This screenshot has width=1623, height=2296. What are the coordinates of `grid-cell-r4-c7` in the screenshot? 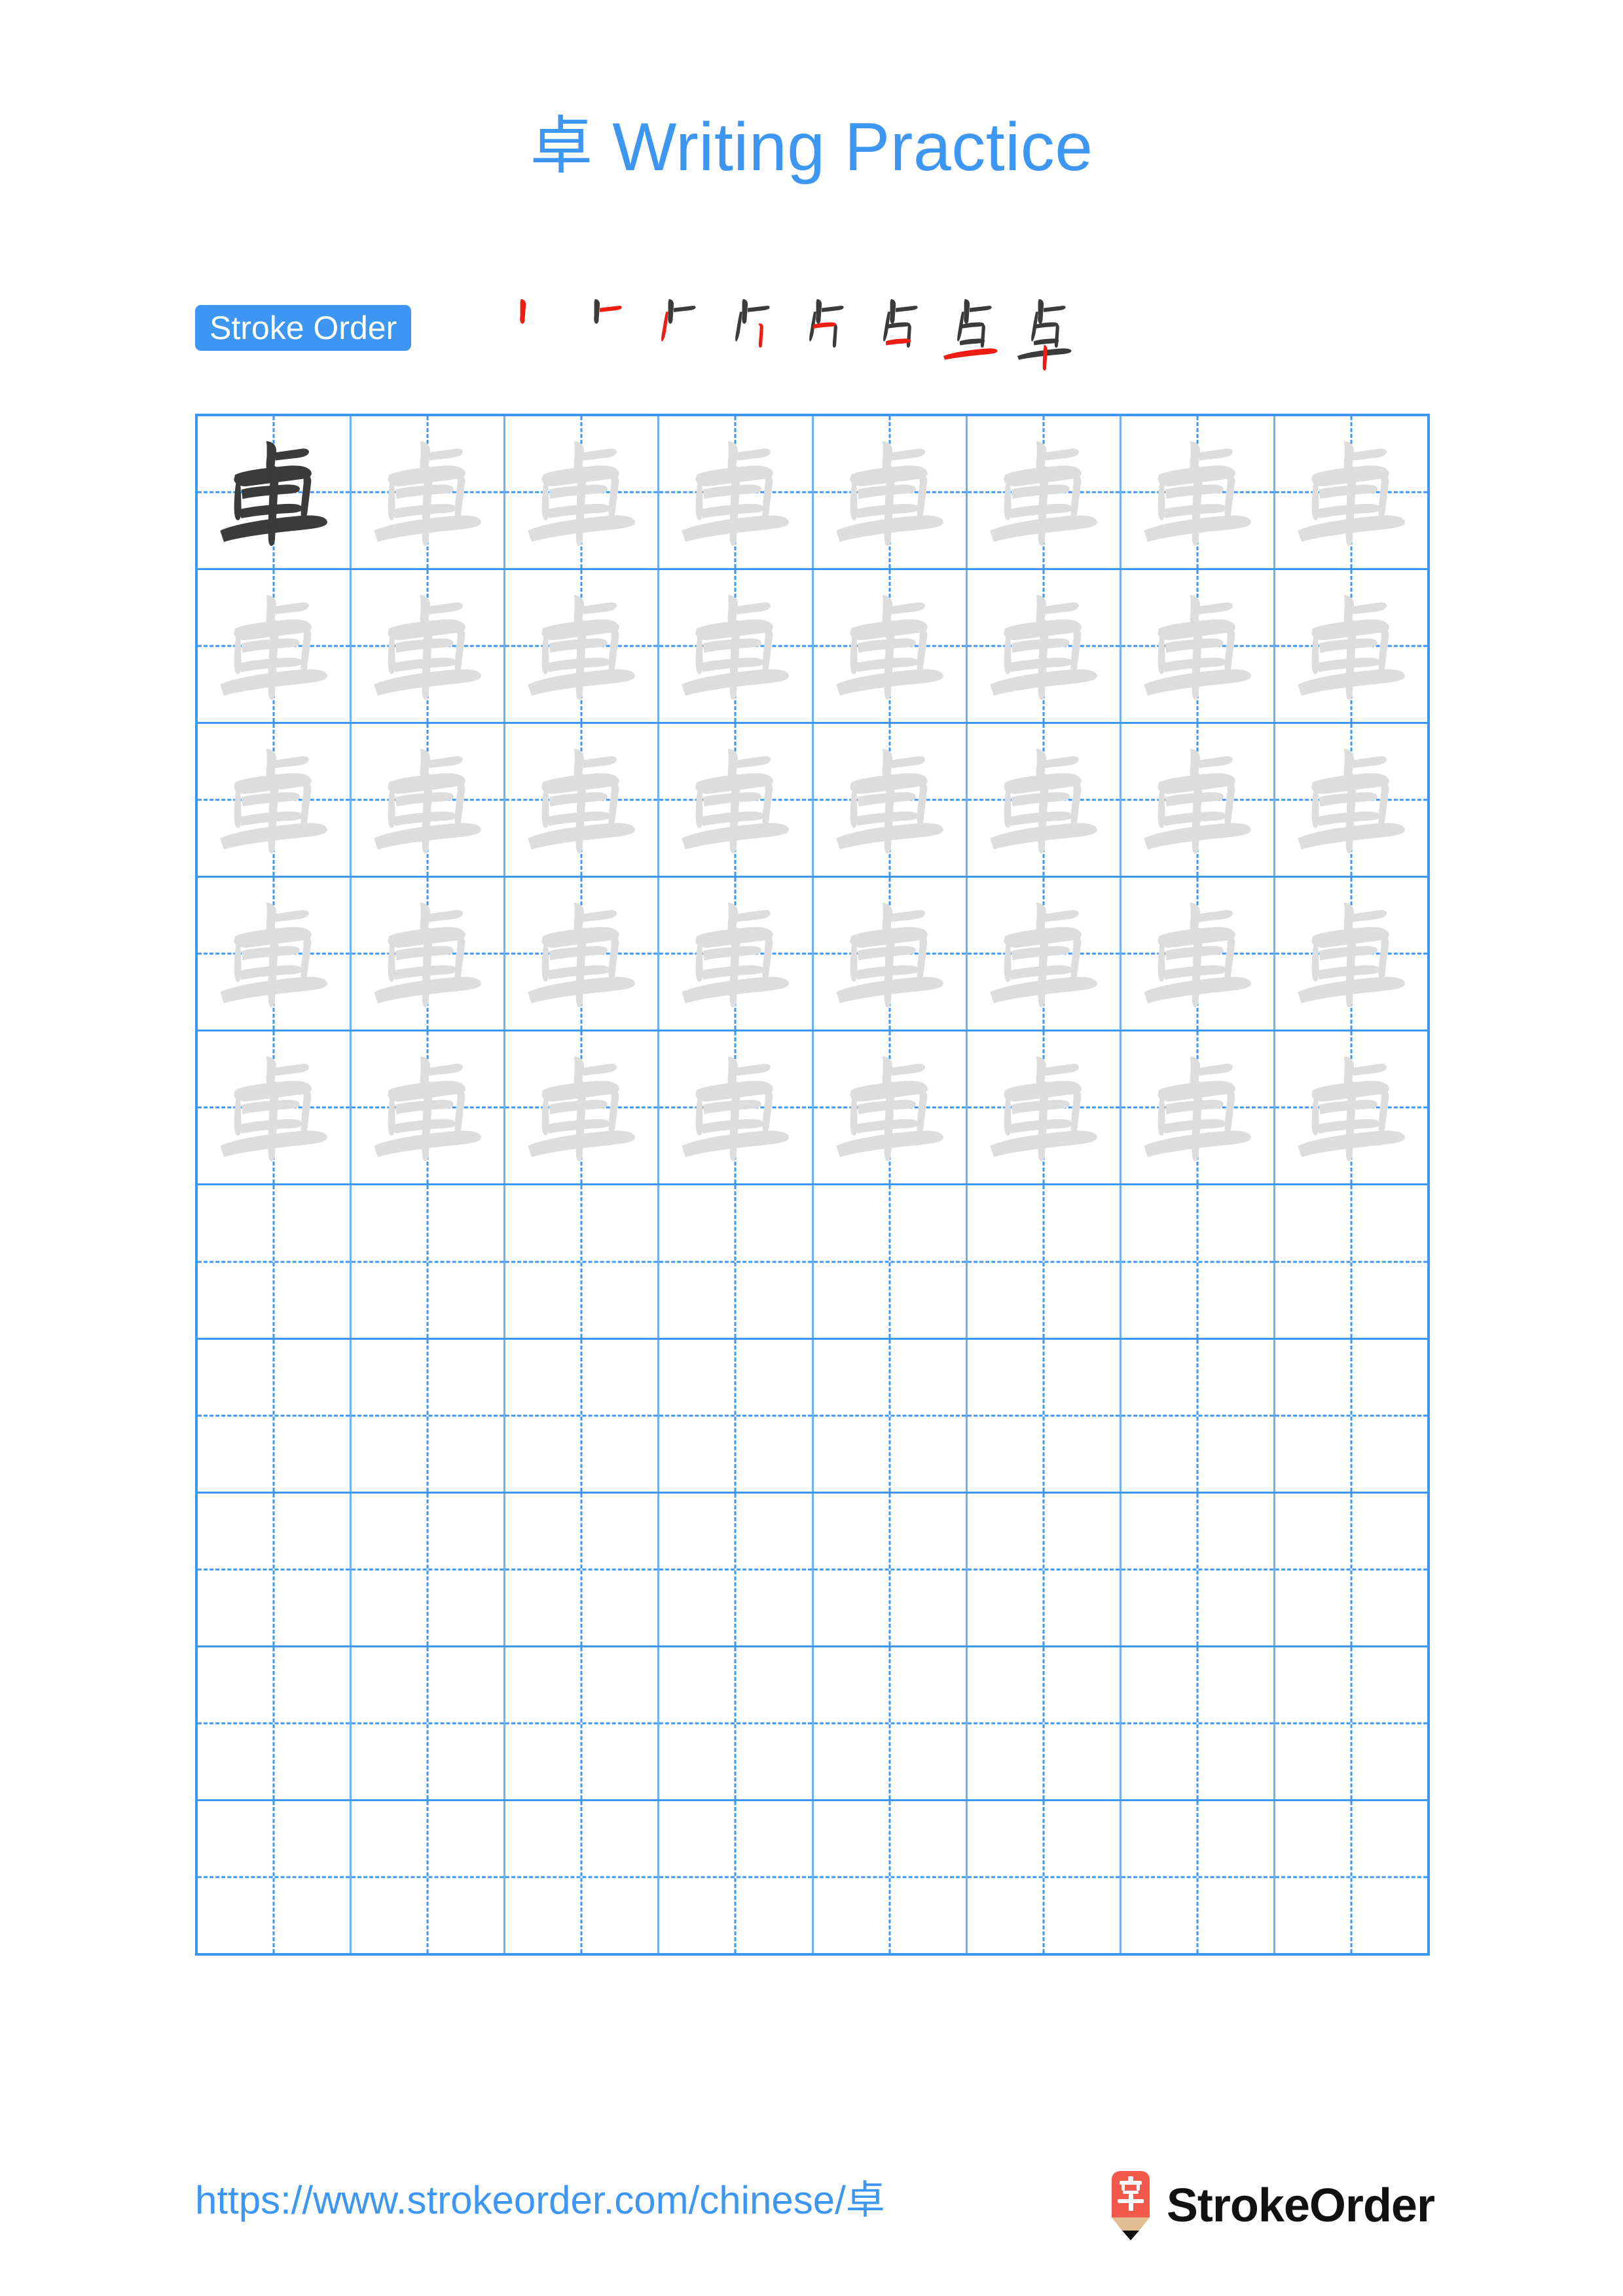 It's located at (1198, 954).